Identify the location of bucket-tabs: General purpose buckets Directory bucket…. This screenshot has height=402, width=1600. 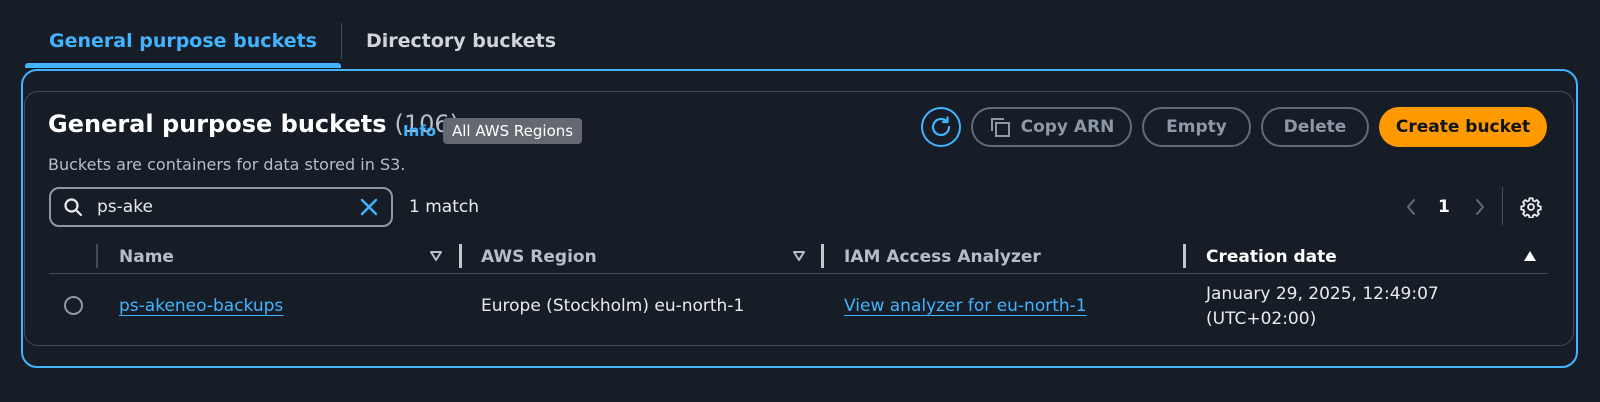
(302, 44).